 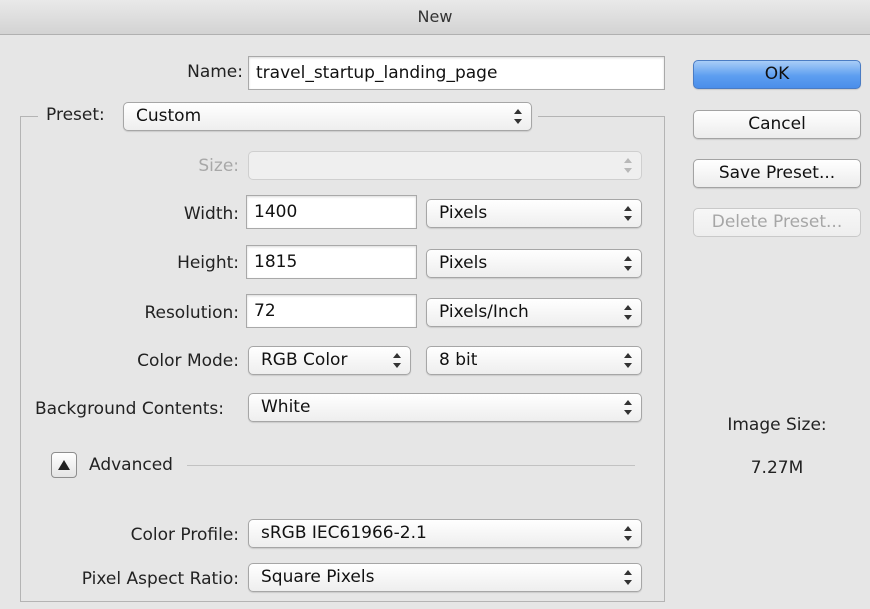 What do you see at coordinates (188, 361) in the screenshot?
I see `color-mode-label: Color Mode:` at bounding box center [188, 361].